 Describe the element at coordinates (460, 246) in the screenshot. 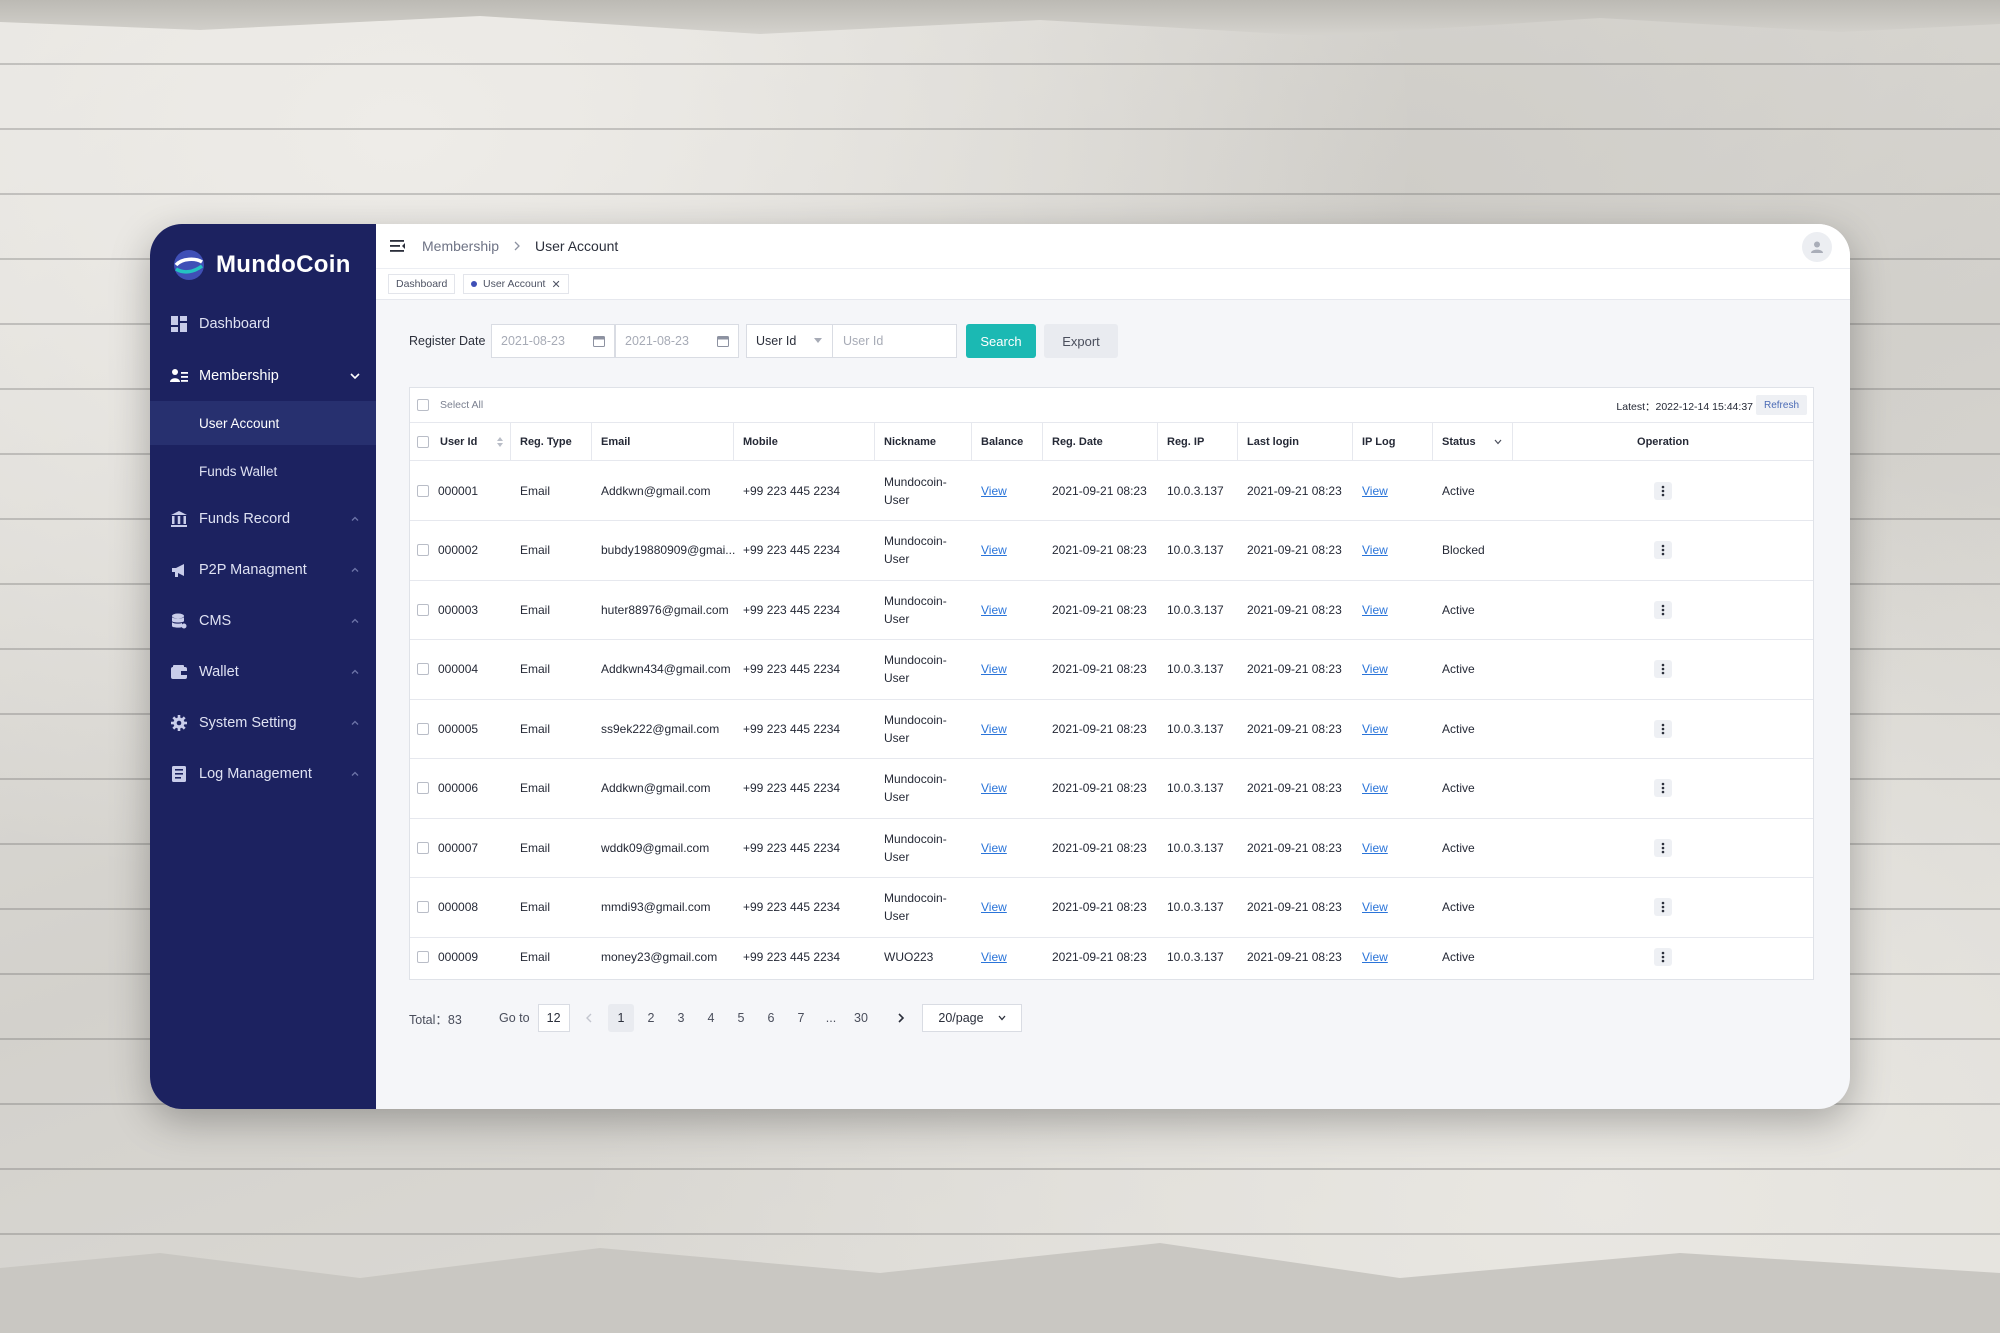

I see `breadcrumb-membership: Membership` at that location.